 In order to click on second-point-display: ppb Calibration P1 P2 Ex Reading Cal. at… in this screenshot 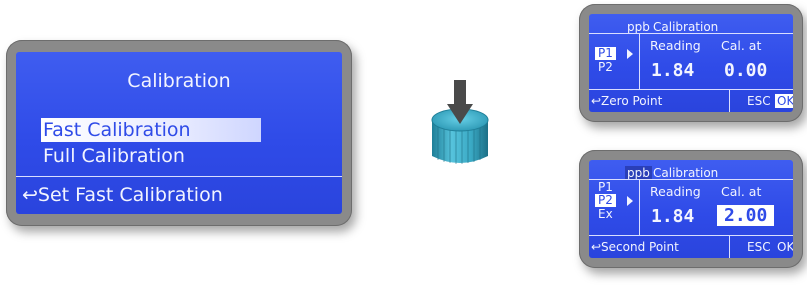, I will do `click(691, 209)`.